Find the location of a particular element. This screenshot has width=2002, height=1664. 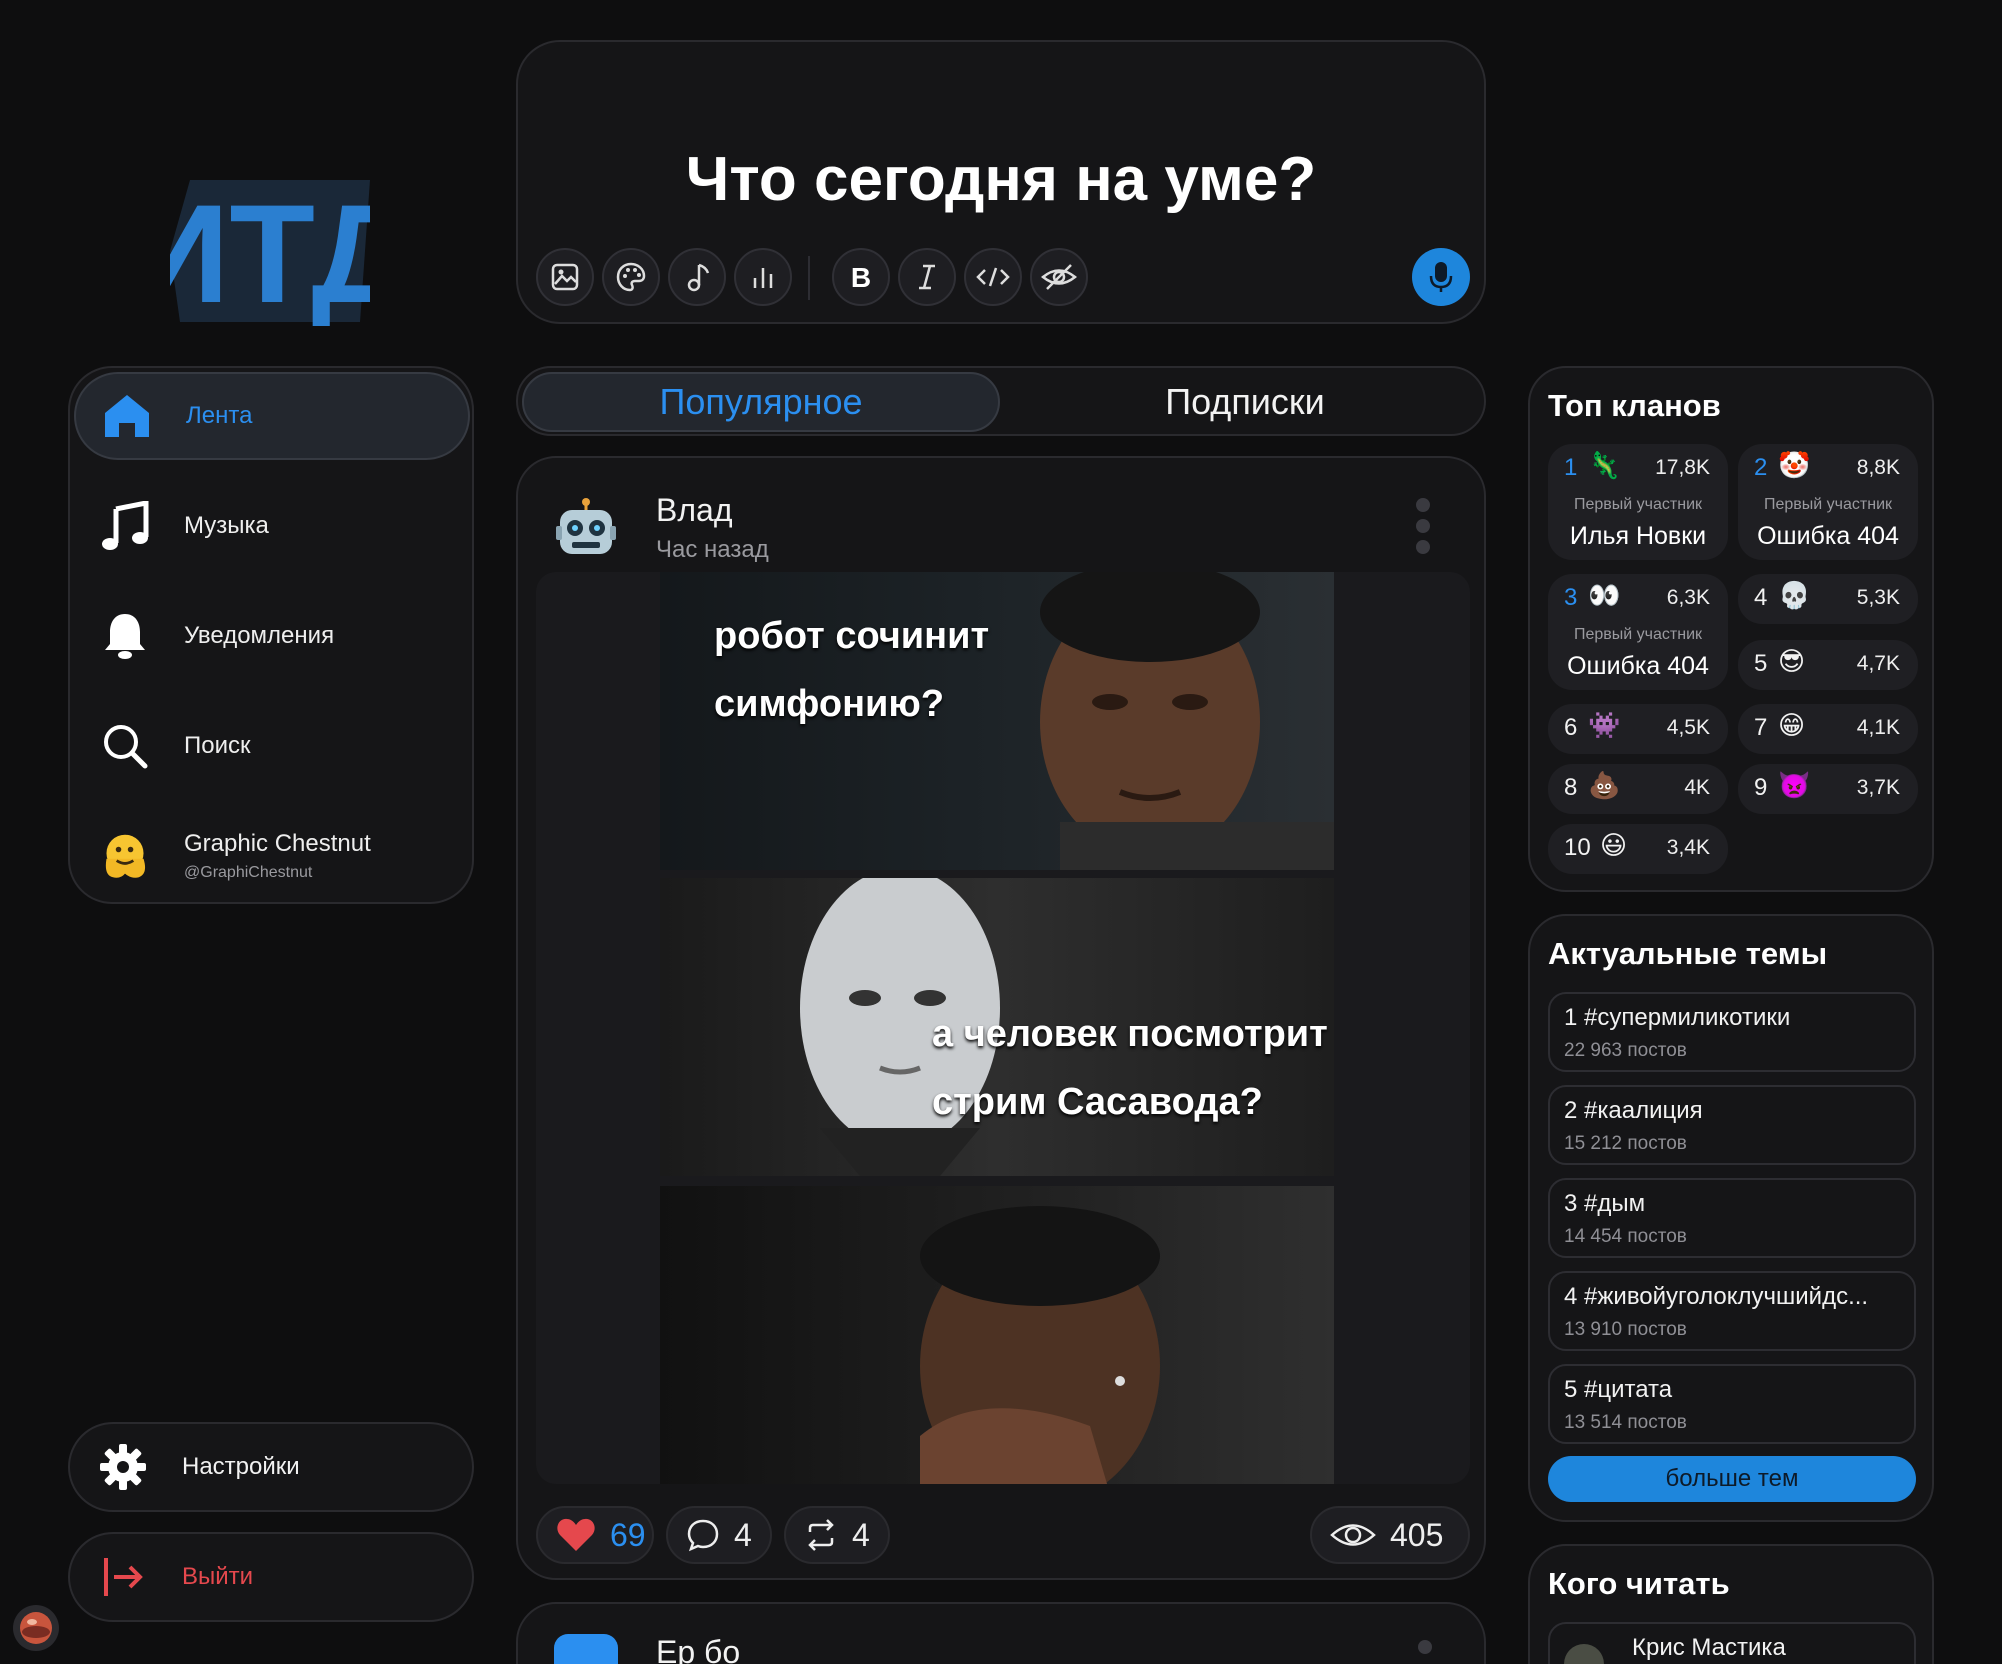

clan-count: 8,8K is located at coordinates (1878, 467).